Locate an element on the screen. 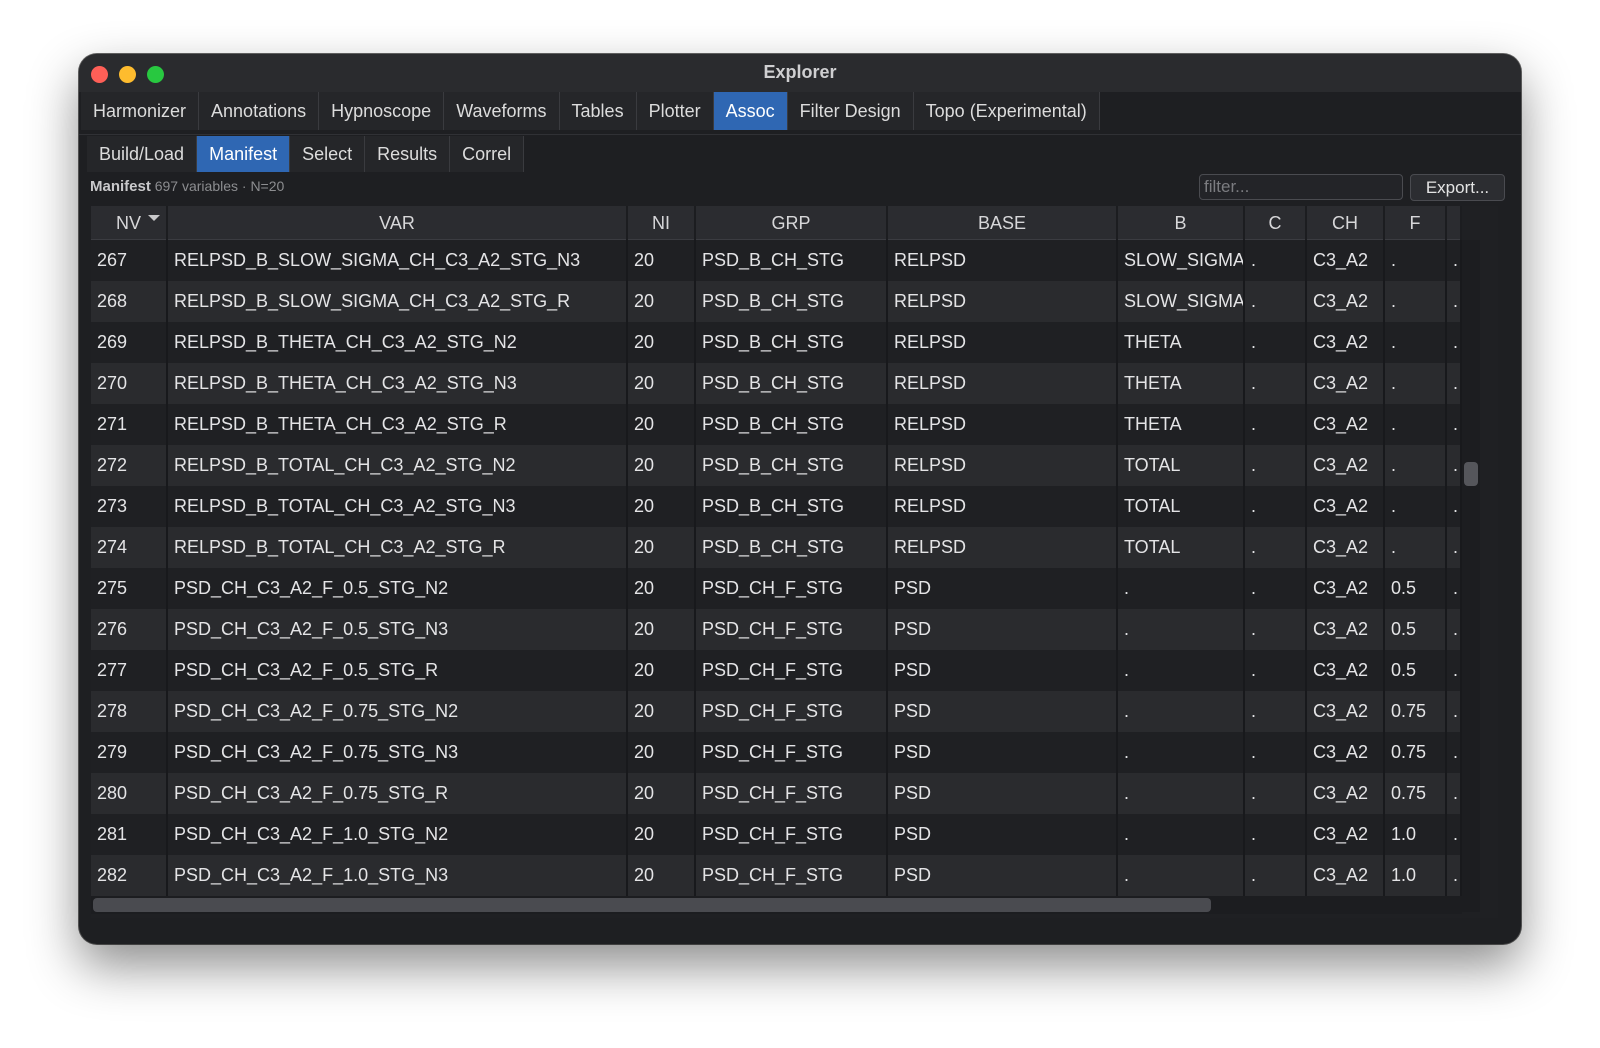  column-header-label: NV is located at coordinates (128, 223).